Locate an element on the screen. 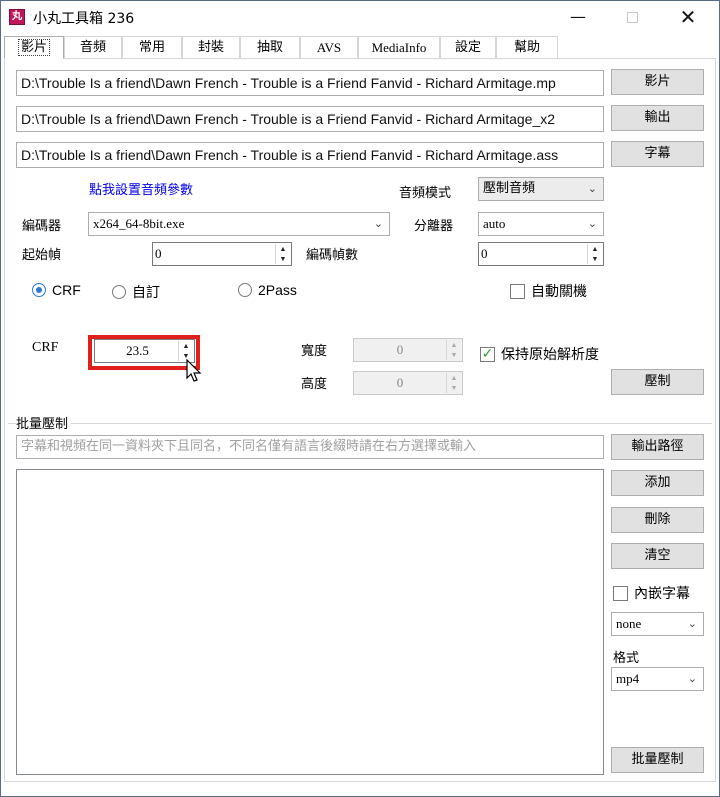 The height and width of the screenshot is (797, 720). auto-shutdown-checkbox: 自動關機 is located at coordinates (548, 291).